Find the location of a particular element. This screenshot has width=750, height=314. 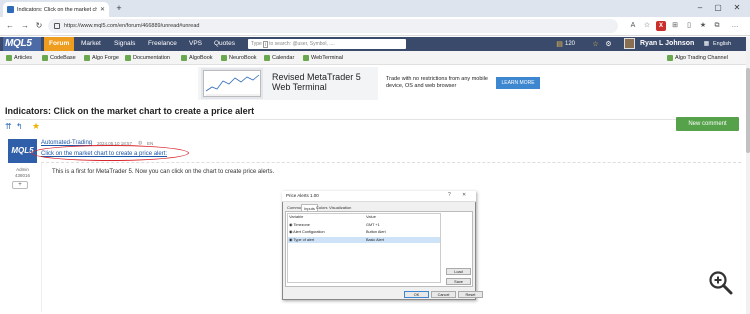

refresh-icon: ↻ is located at coordinates (39, 26).